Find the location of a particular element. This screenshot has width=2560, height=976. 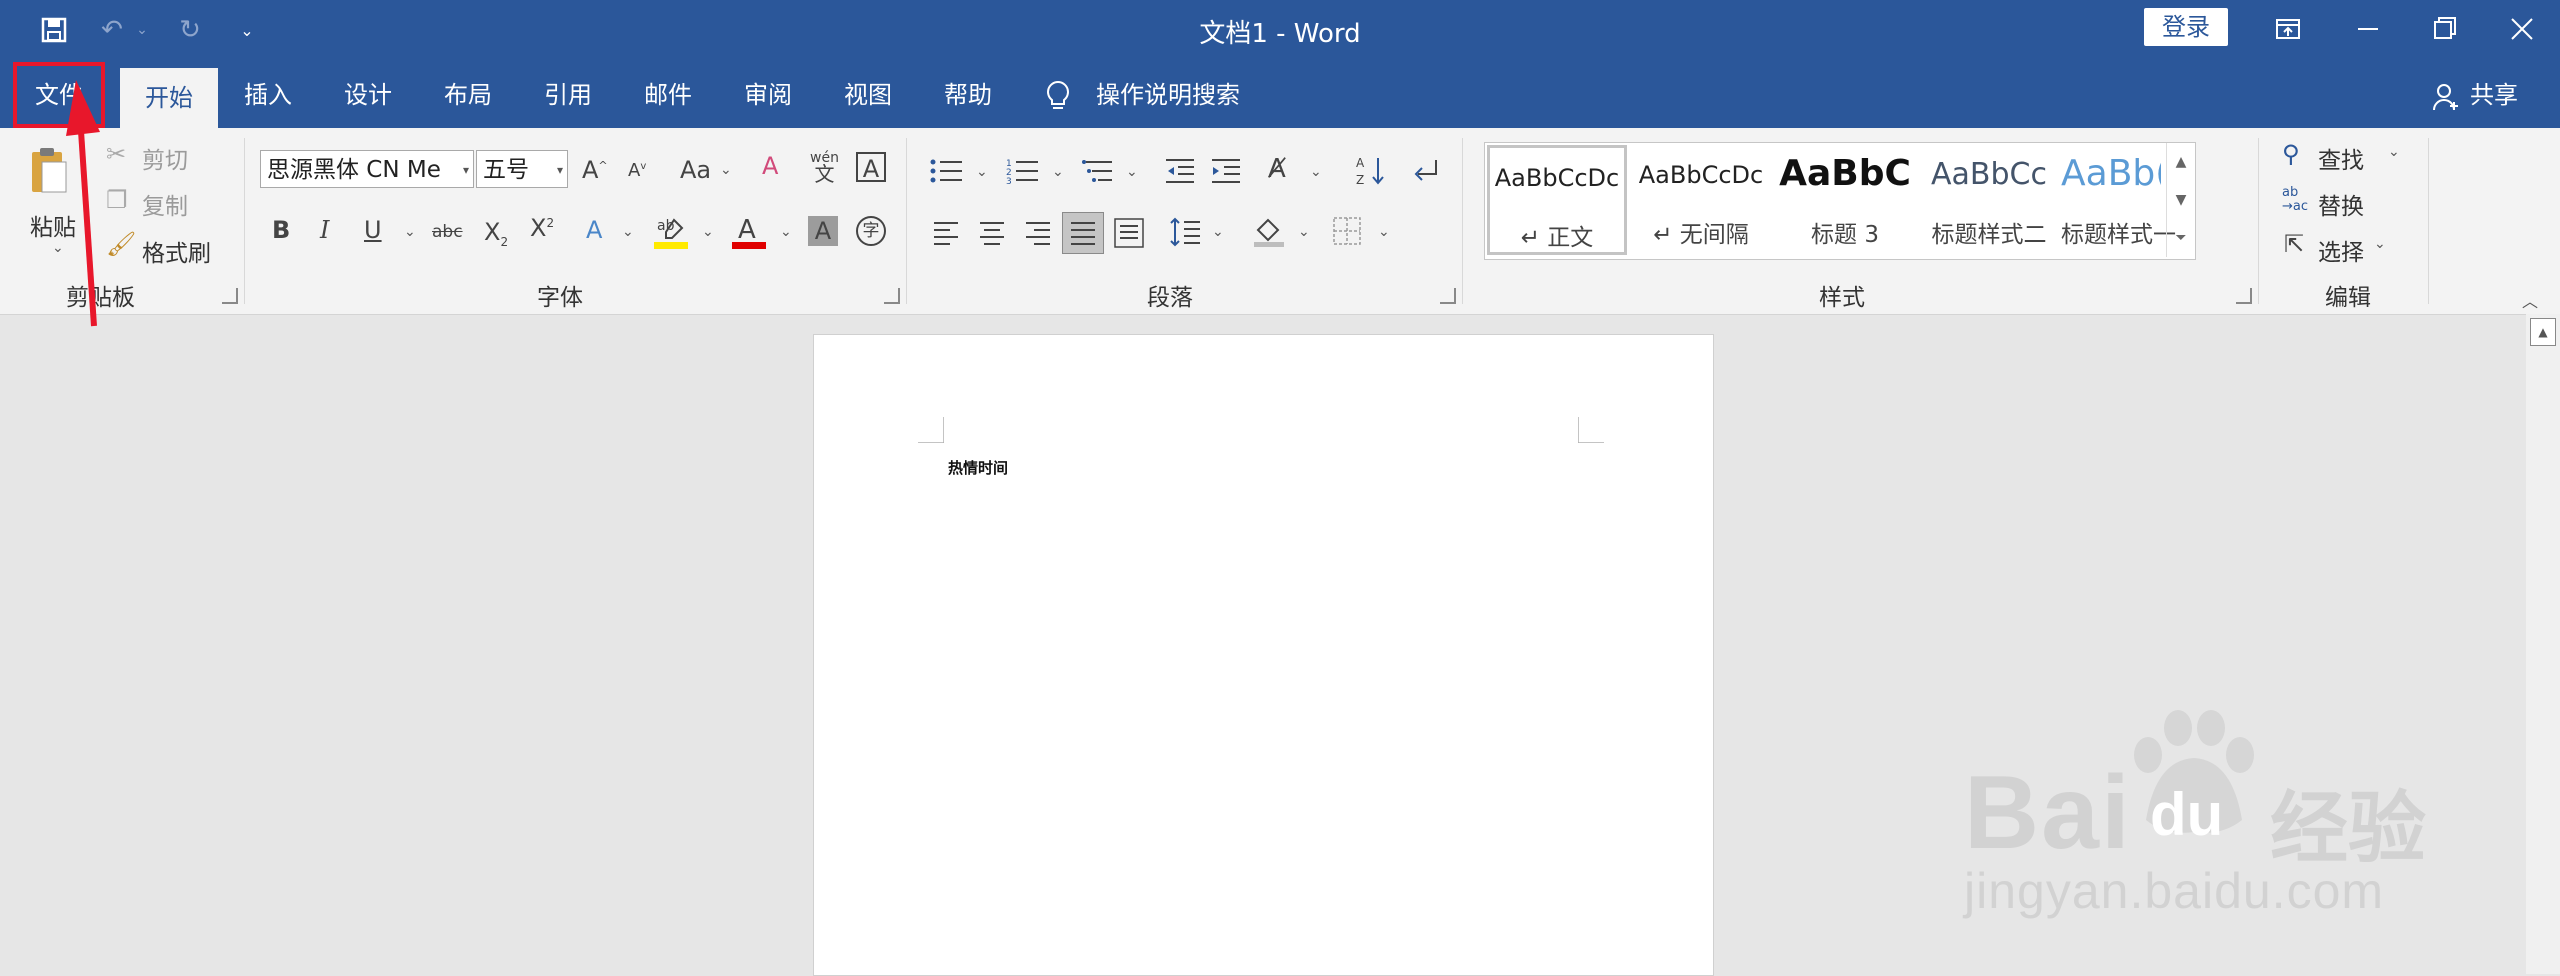

align-right-icon is located at coordinates (1038, 233).